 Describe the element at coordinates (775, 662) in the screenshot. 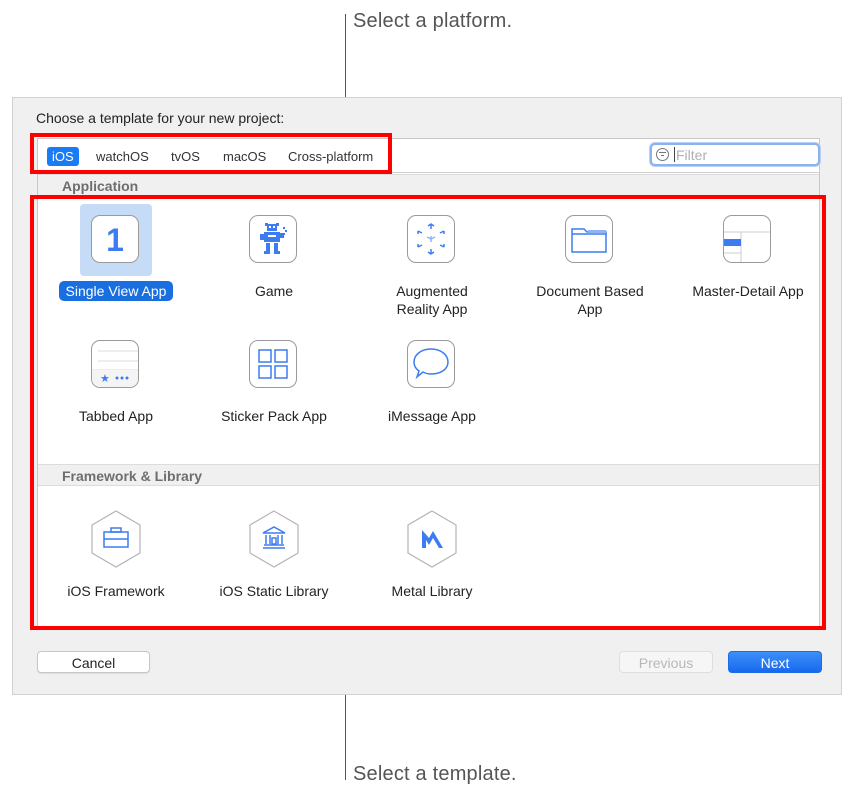

I see `next-button: Next` at that location.